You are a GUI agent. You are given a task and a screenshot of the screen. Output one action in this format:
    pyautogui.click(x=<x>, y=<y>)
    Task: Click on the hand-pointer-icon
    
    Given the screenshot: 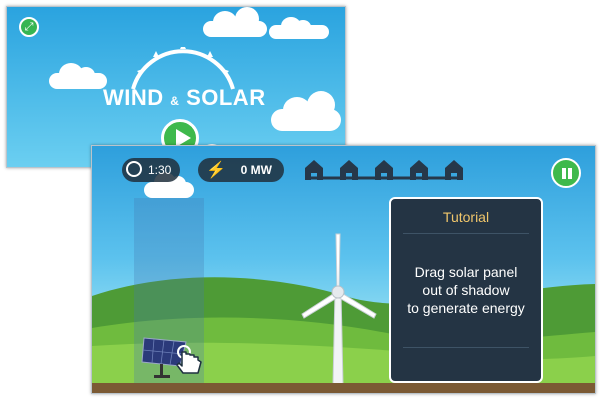 What is the action you would take?
    pyautogui.click(x=189, y=359)
    